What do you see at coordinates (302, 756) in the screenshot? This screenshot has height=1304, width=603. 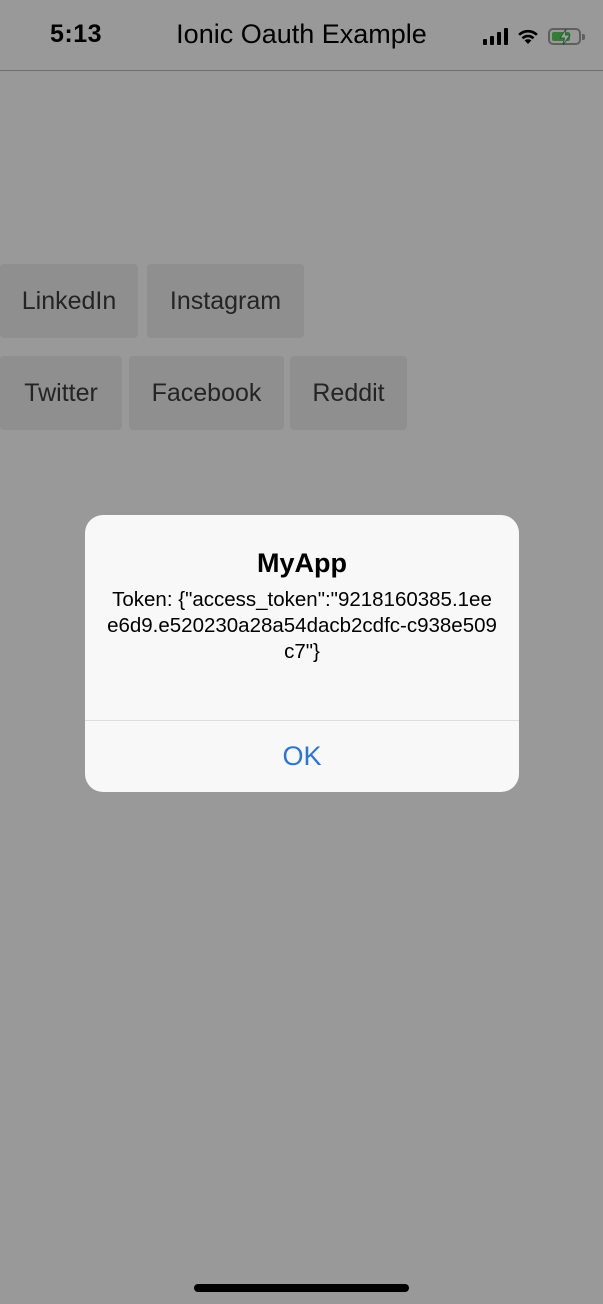 I see `ok-button: OK` at bounding box center [302, 756].